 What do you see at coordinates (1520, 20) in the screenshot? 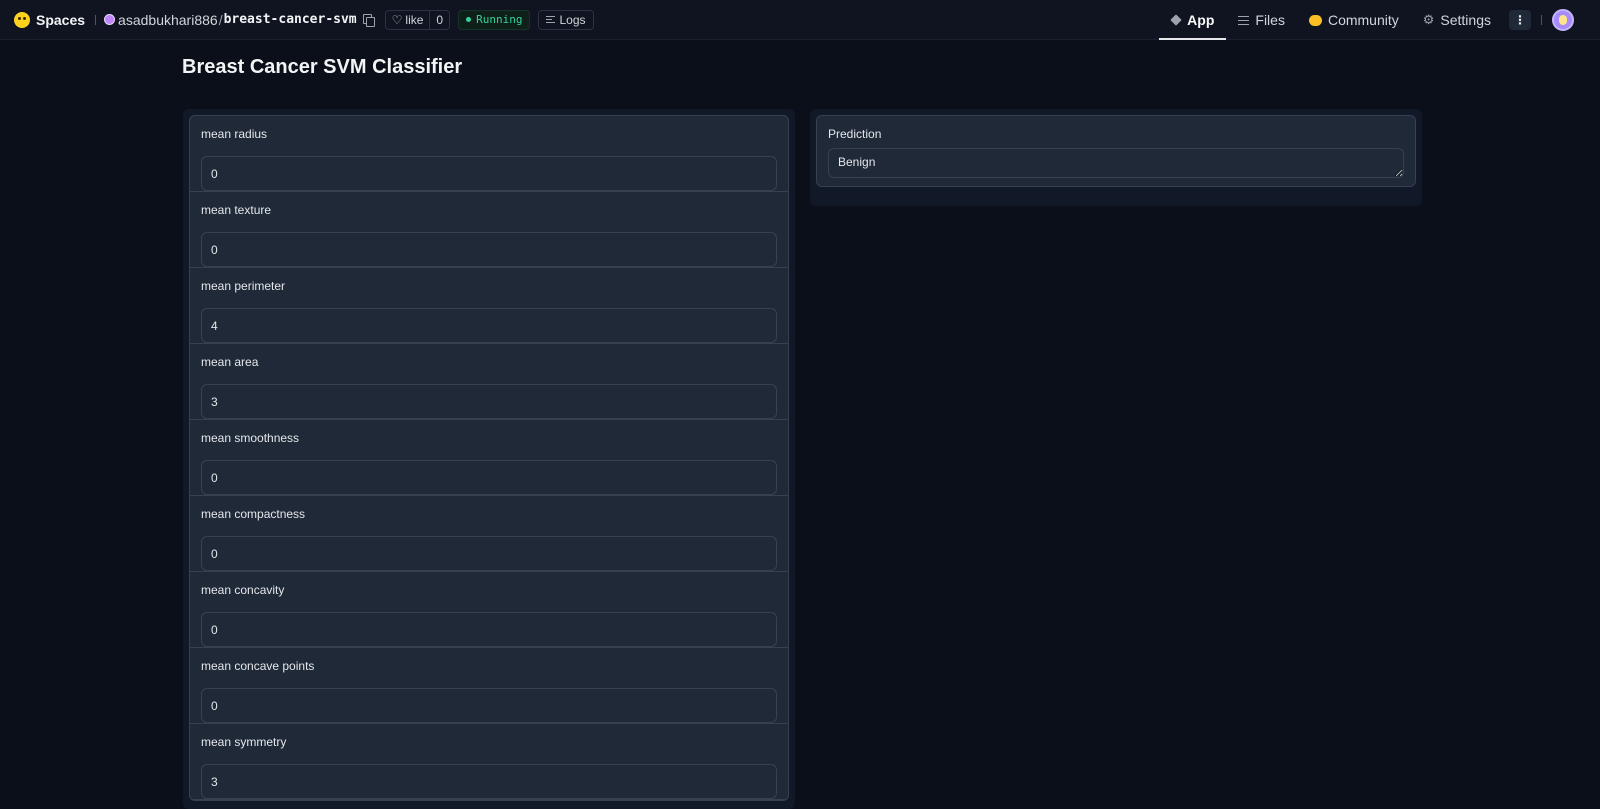
I see `more-options-button: ⋮` at bounding box center [1520, 20].